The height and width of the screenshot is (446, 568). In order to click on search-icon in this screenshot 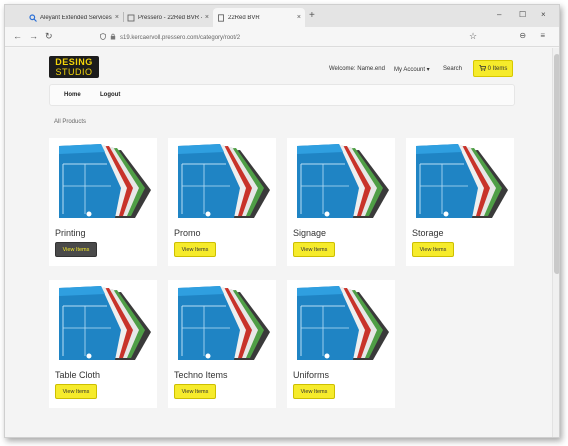, I will do `click(33, 17)`.